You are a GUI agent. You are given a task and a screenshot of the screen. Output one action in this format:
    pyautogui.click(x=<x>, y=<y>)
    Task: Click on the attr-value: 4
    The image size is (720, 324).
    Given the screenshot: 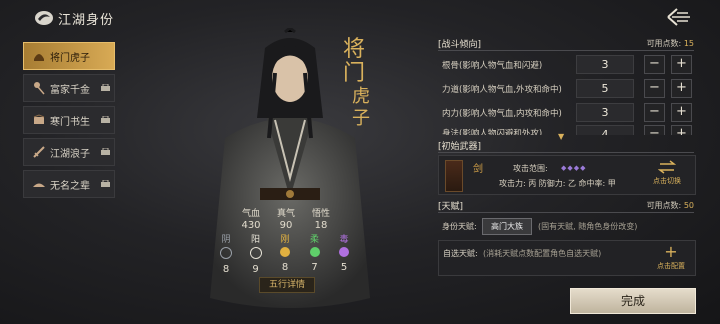 What is the action you would take?
    pyautogui.click(x=605, y=130)
    